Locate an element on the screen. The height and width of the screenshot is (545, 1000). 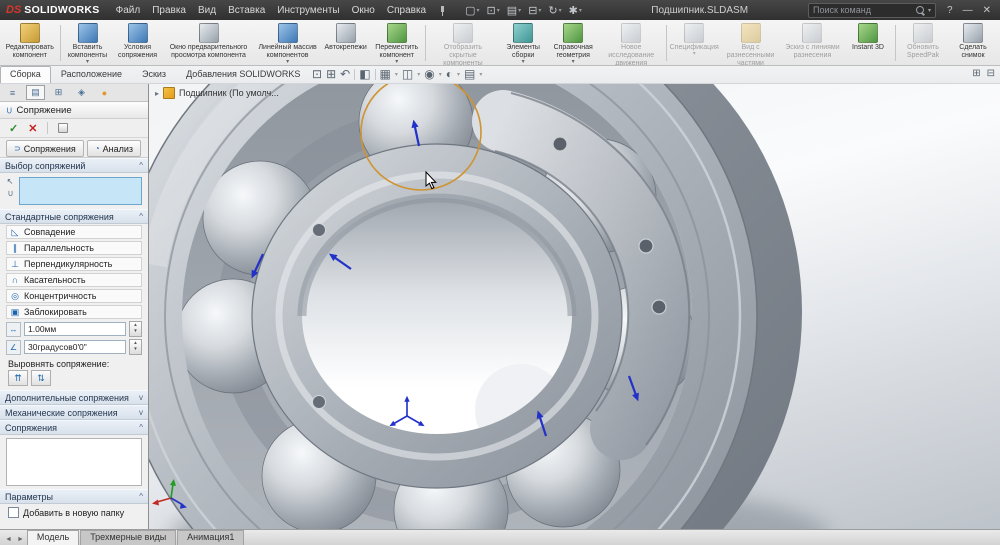
rebuild-button: ↻ ▾ is located at coordinates (554, 10).